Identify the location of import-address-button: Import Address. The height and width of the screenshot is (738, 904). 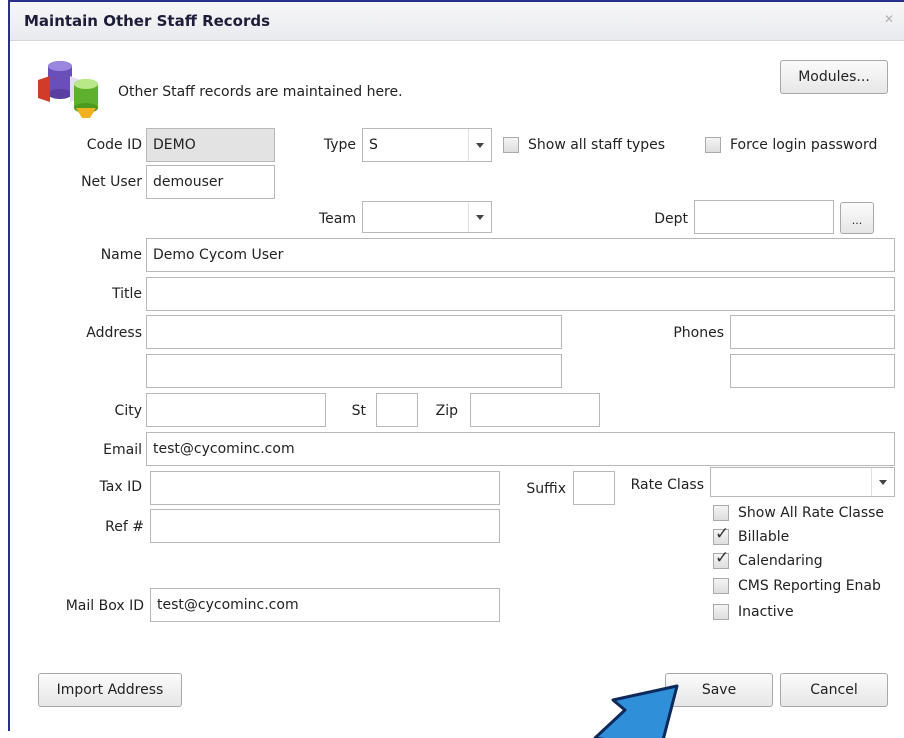
(110, 690).